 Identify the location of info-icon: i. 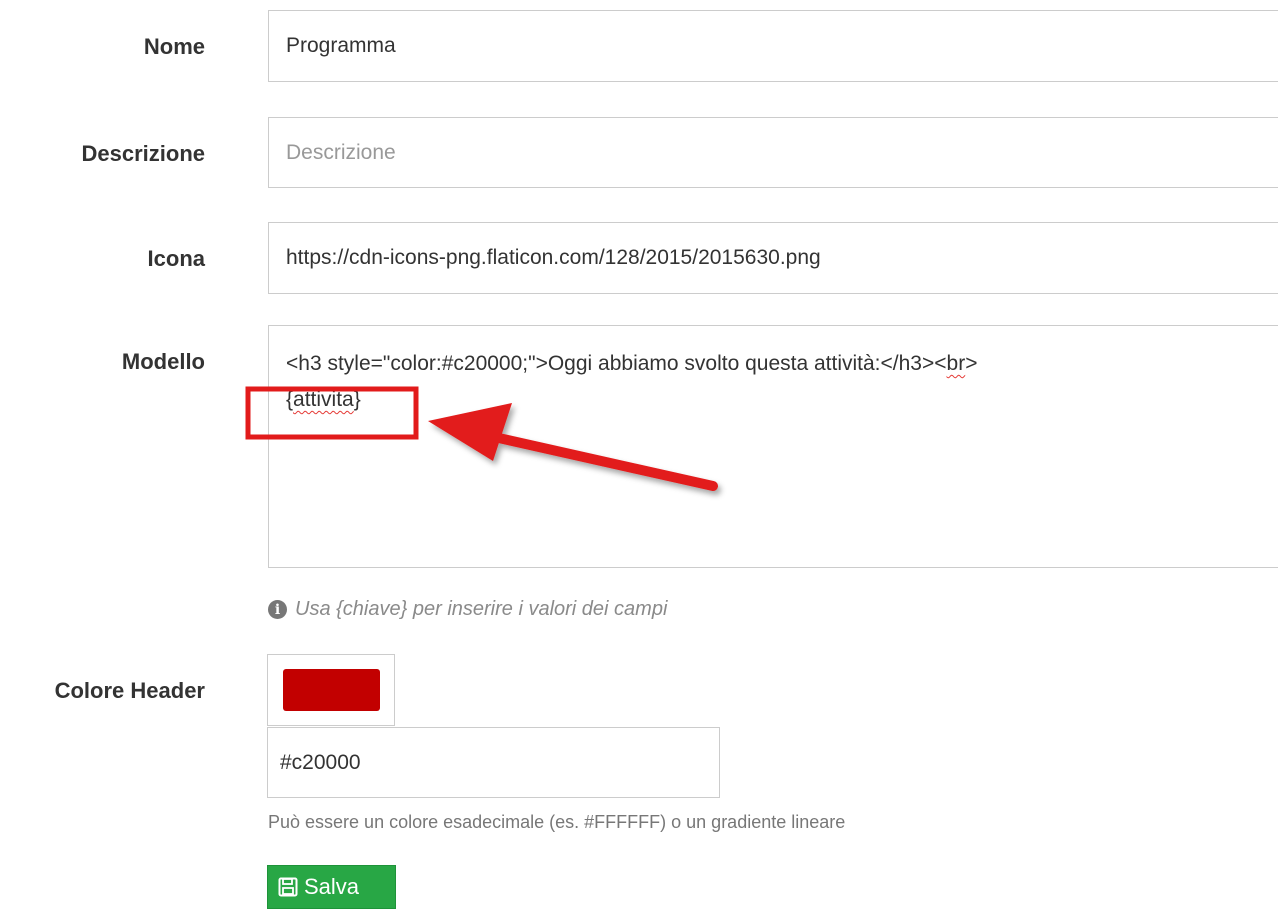
(277, 609).